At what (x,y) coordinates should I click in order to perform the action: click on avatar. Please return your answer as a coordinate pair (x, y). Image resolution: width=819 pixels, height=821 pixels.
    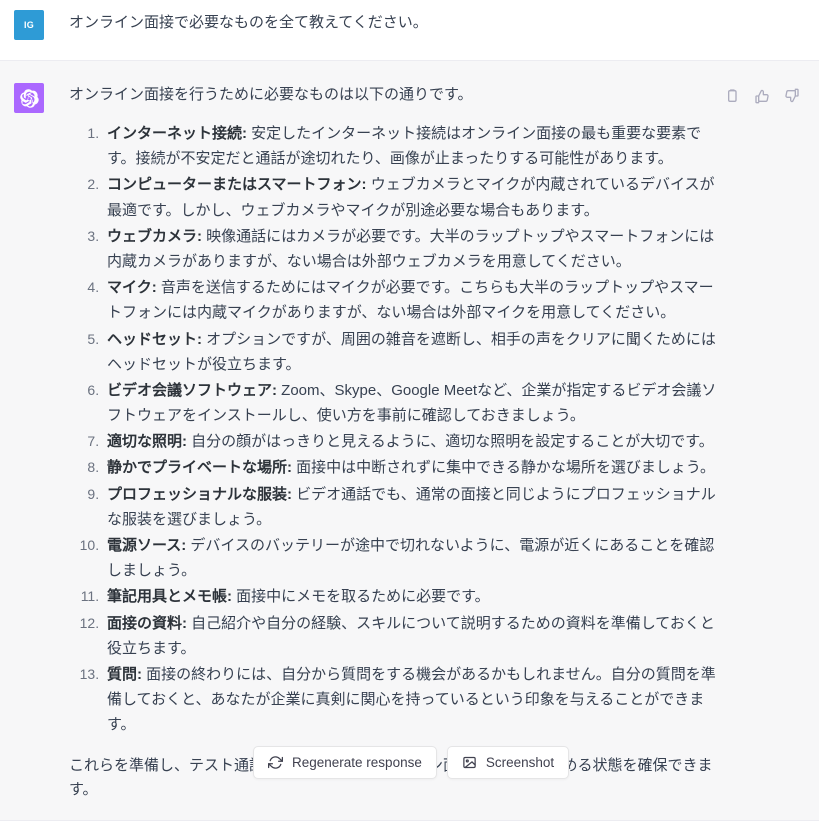
    Looking at the image, I should click on (29, 98).